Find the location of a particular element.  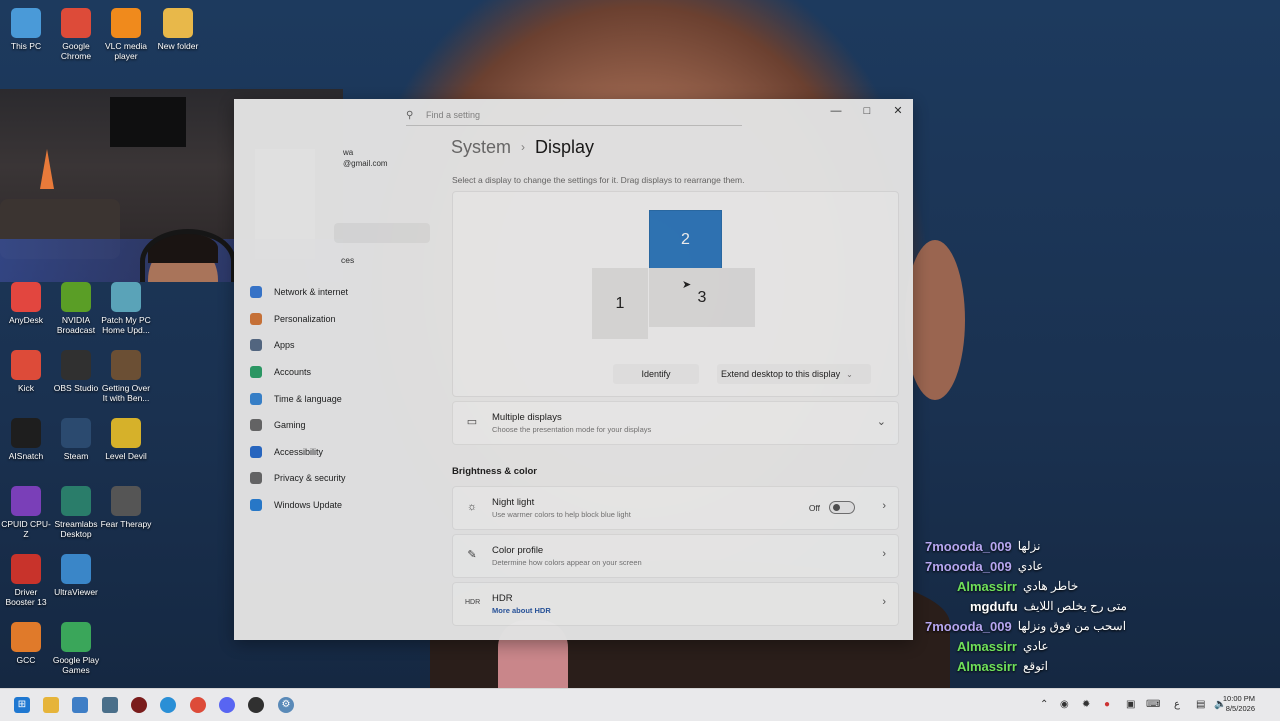

sidebar-item-accounts: Accounts is located at coordinates (340, 372).